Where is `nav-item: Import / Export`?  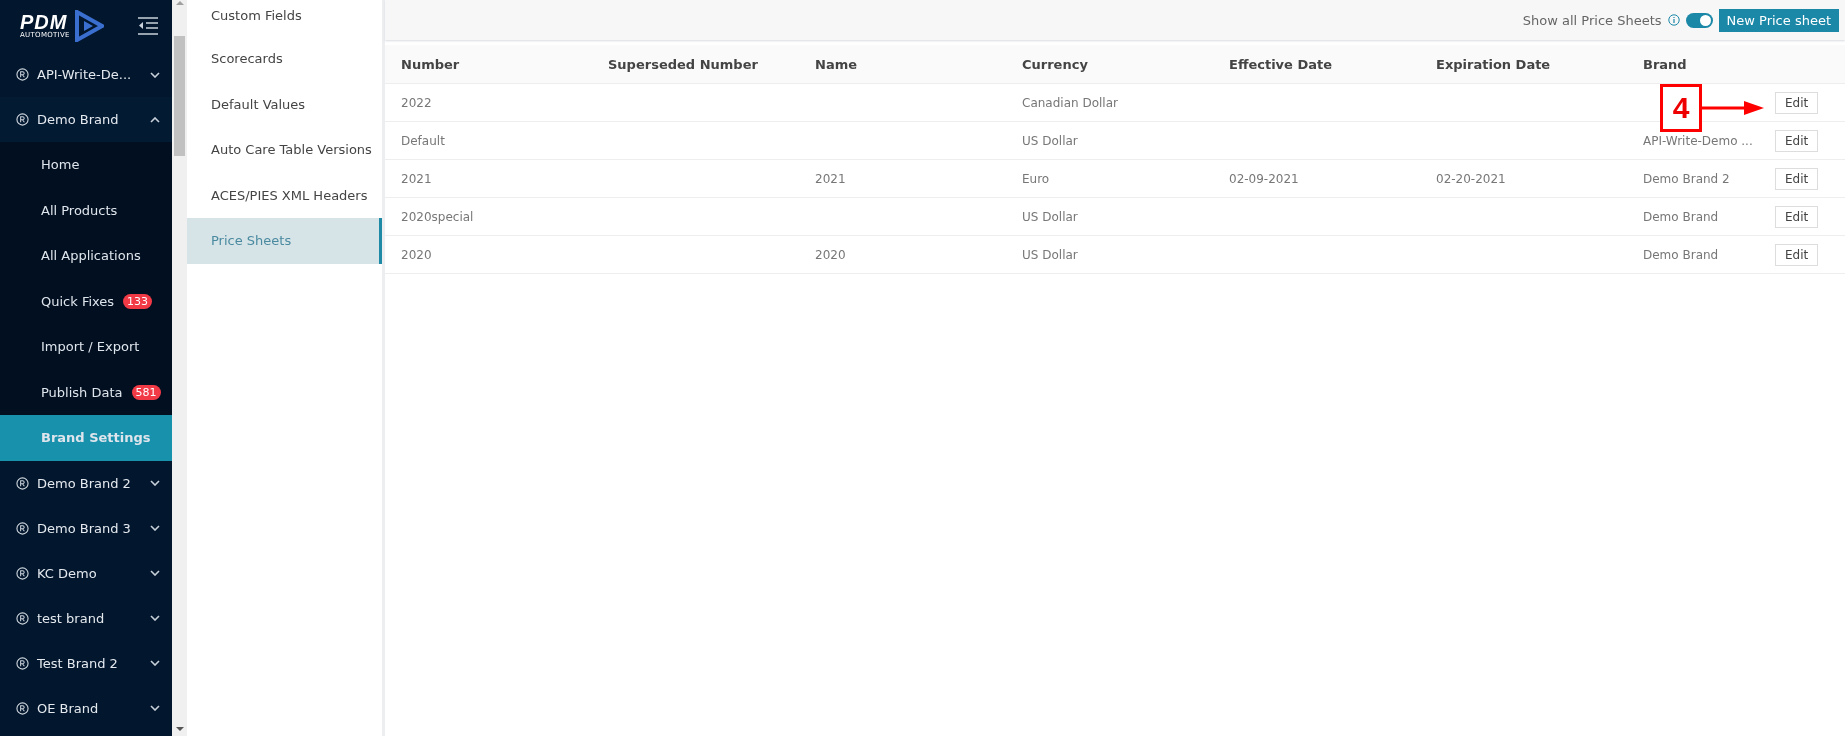 nav-item: Import / Export is located at coordinates (86, 347).